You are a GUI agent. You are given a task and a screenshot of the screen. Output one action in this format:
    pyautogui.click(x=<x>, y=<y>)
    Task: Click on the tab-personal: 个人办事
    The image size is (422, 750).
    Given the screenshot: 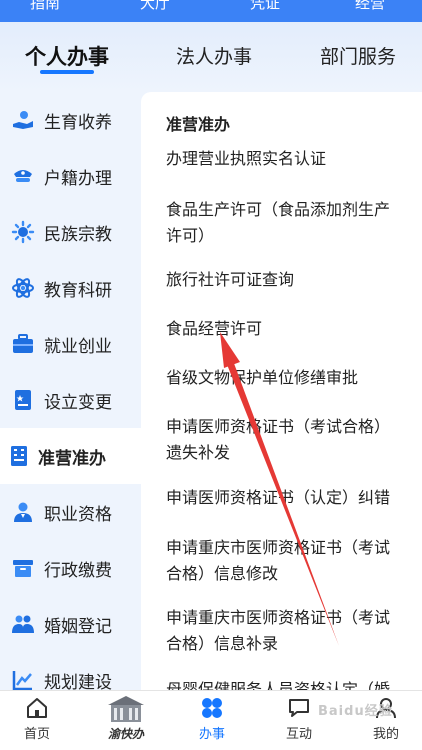 What is the action you would take?
    pyautogui.click(x=67, y=56)
    